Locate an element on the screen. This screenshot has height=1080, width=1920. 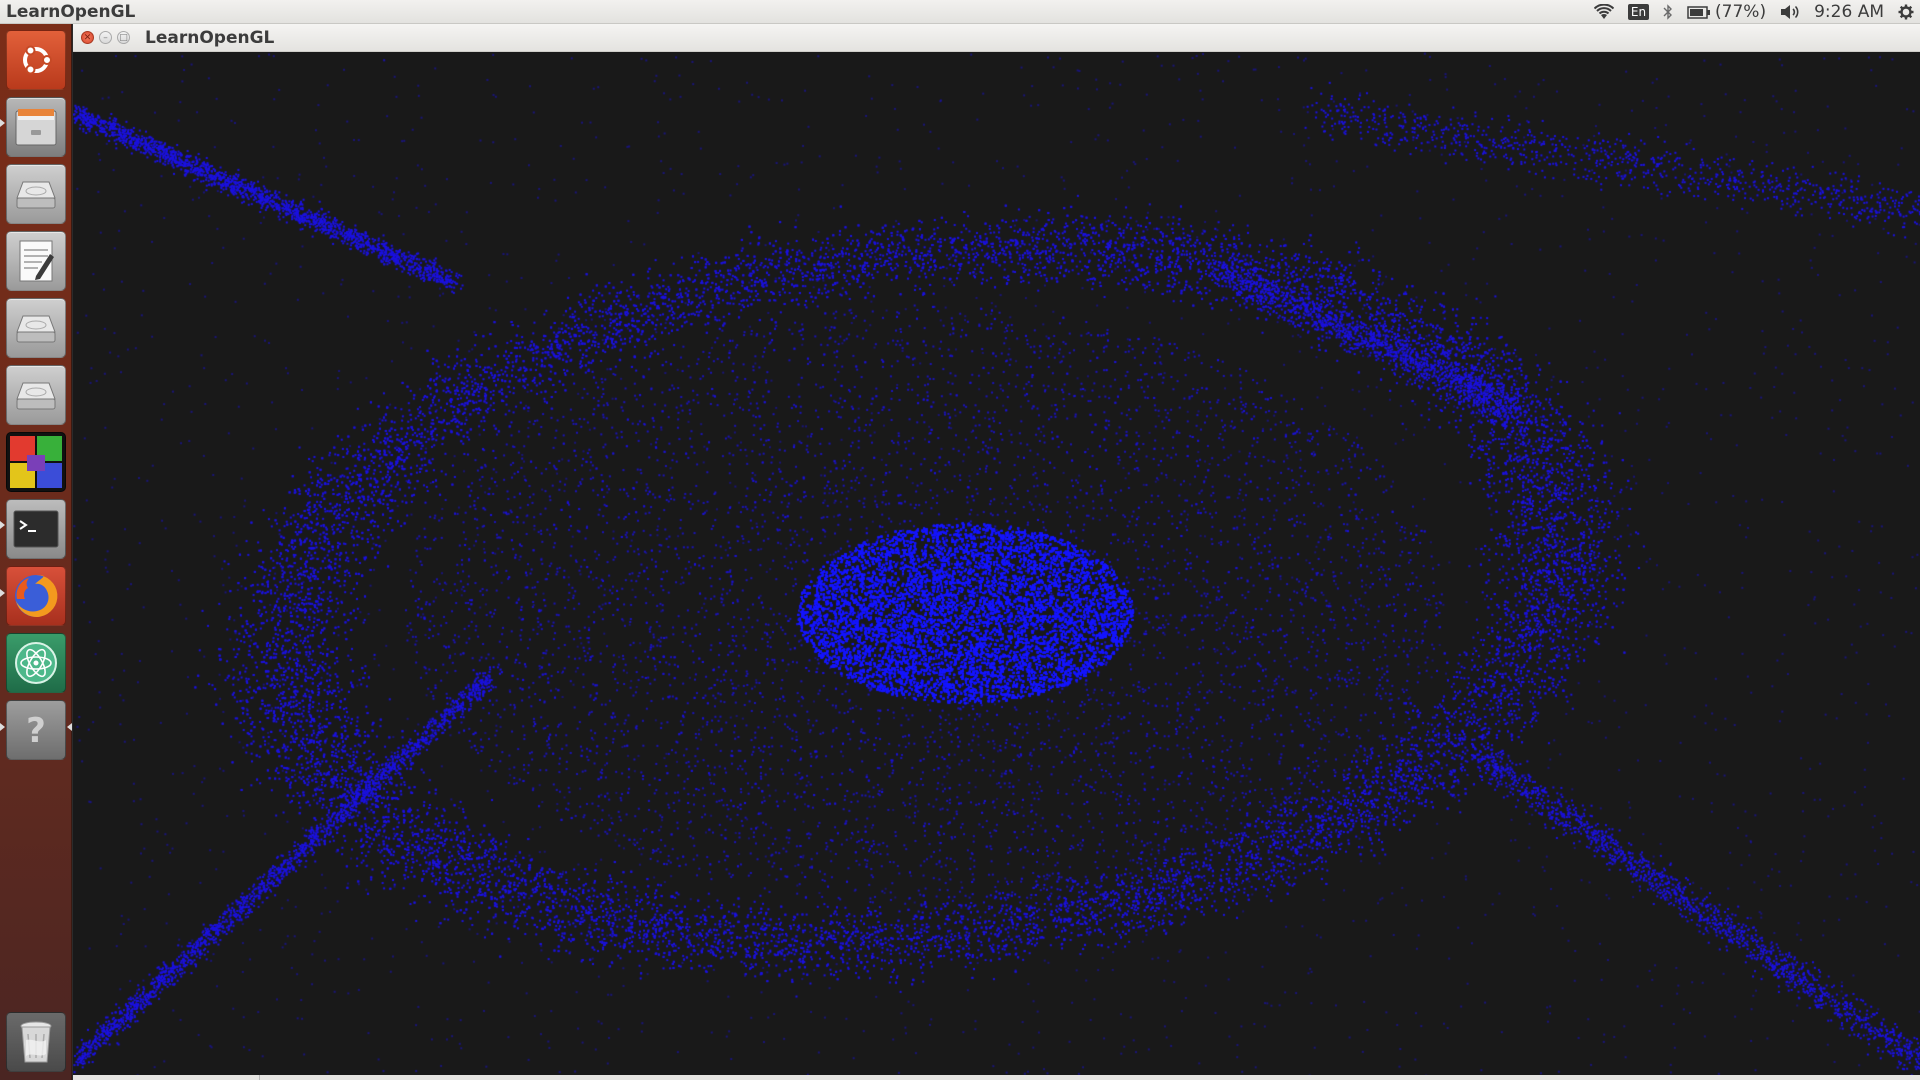
wifi-icon is located at coordinates (1603, 11).